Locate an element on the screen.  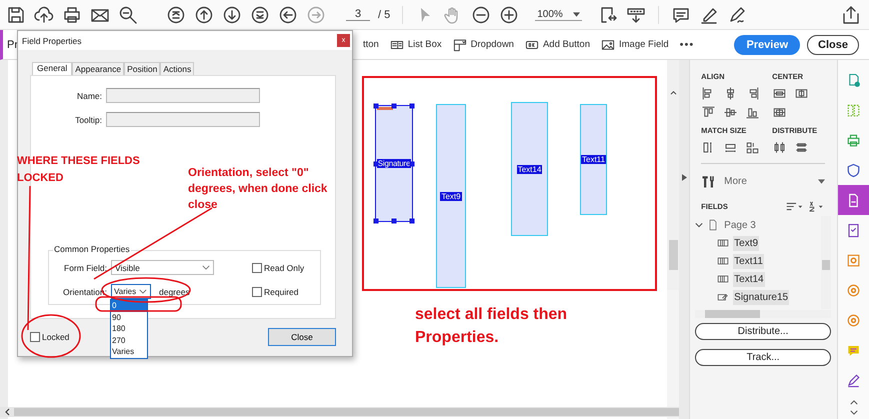
dropdown-icon is located at coordinates (459, 45).